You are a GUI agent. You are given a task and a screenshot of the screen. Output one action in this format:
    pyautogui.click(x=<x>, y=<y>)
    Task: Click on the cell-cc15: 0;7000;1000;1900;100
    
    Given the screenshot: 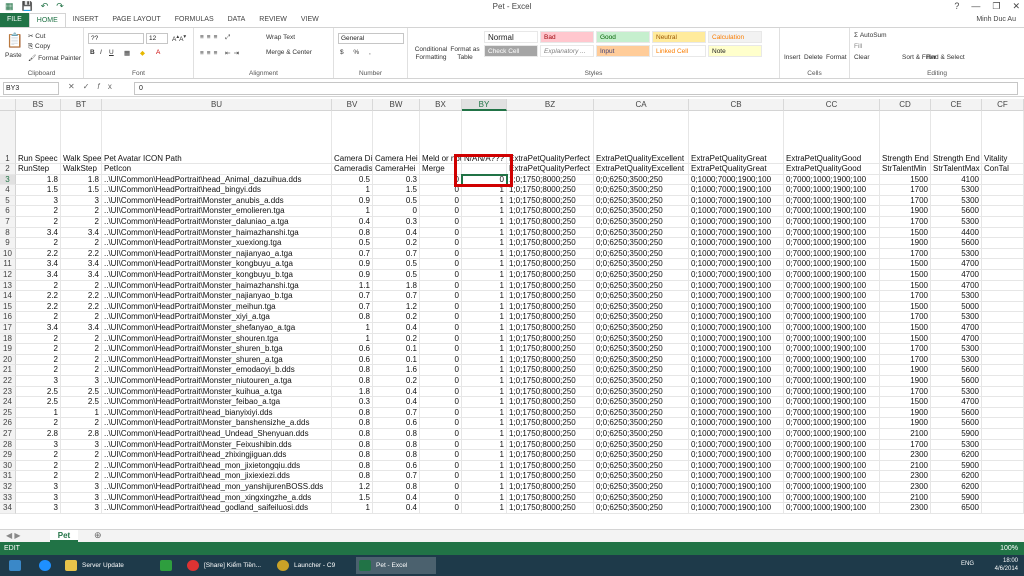 What is the action you would take?
    pyautogui.click(x=832, y=307)
    